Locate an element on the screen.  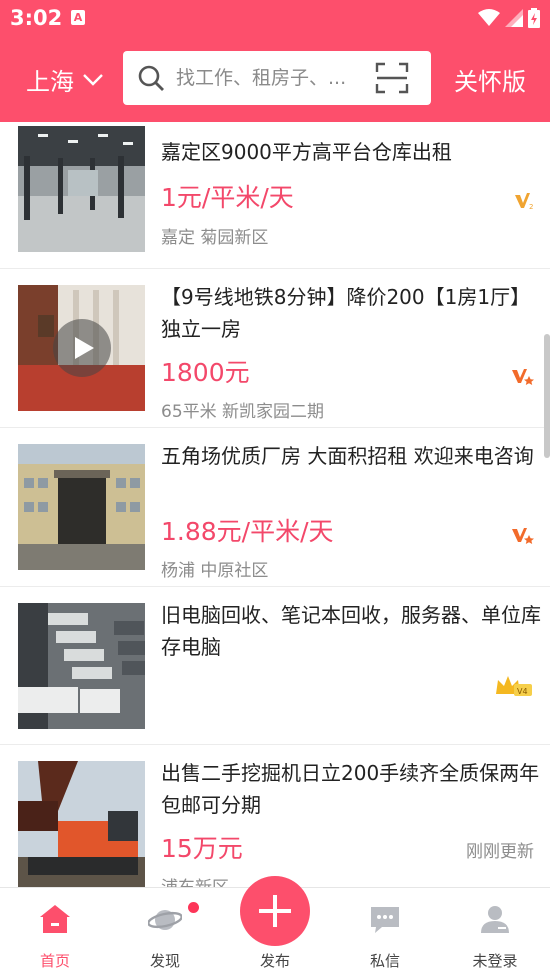
planet-icon is located at coordinates (165, 920).